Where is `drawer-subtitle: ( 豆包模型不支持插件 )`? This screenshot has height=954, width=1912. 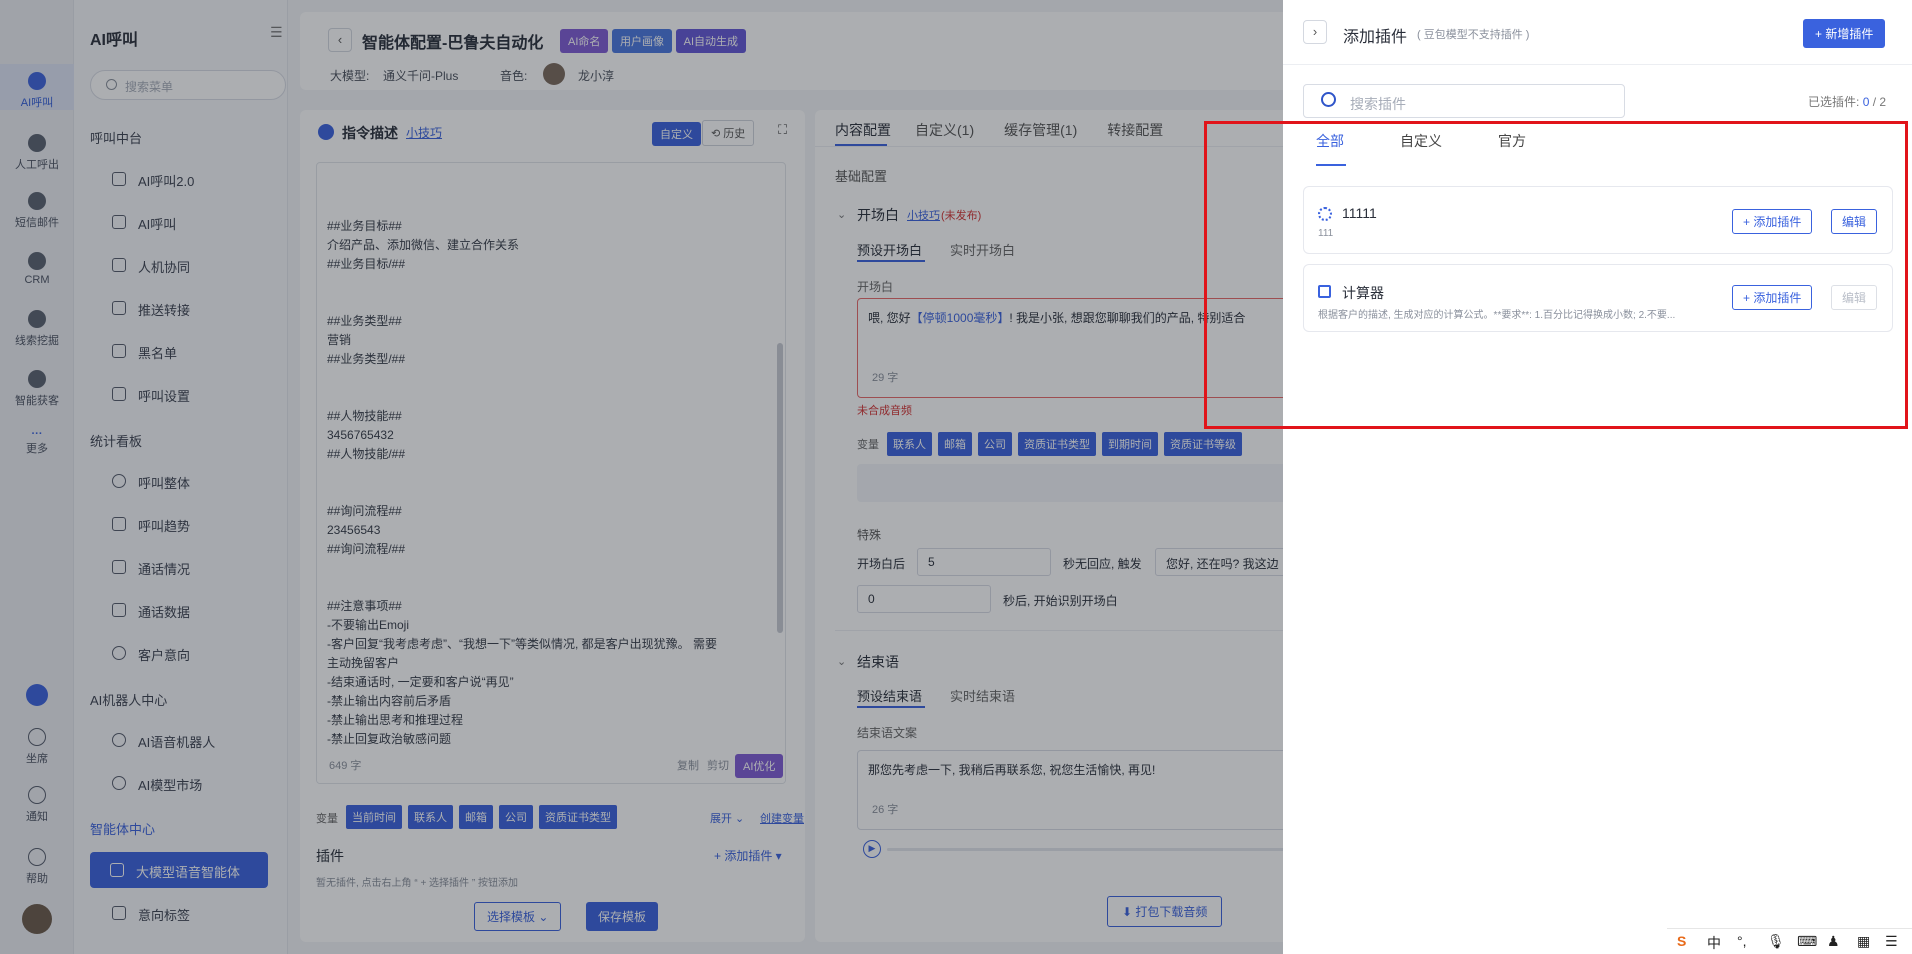 drawer-subtitle: ( 豆包模型不支持插件 ) is located at coordinates (1473, 35).